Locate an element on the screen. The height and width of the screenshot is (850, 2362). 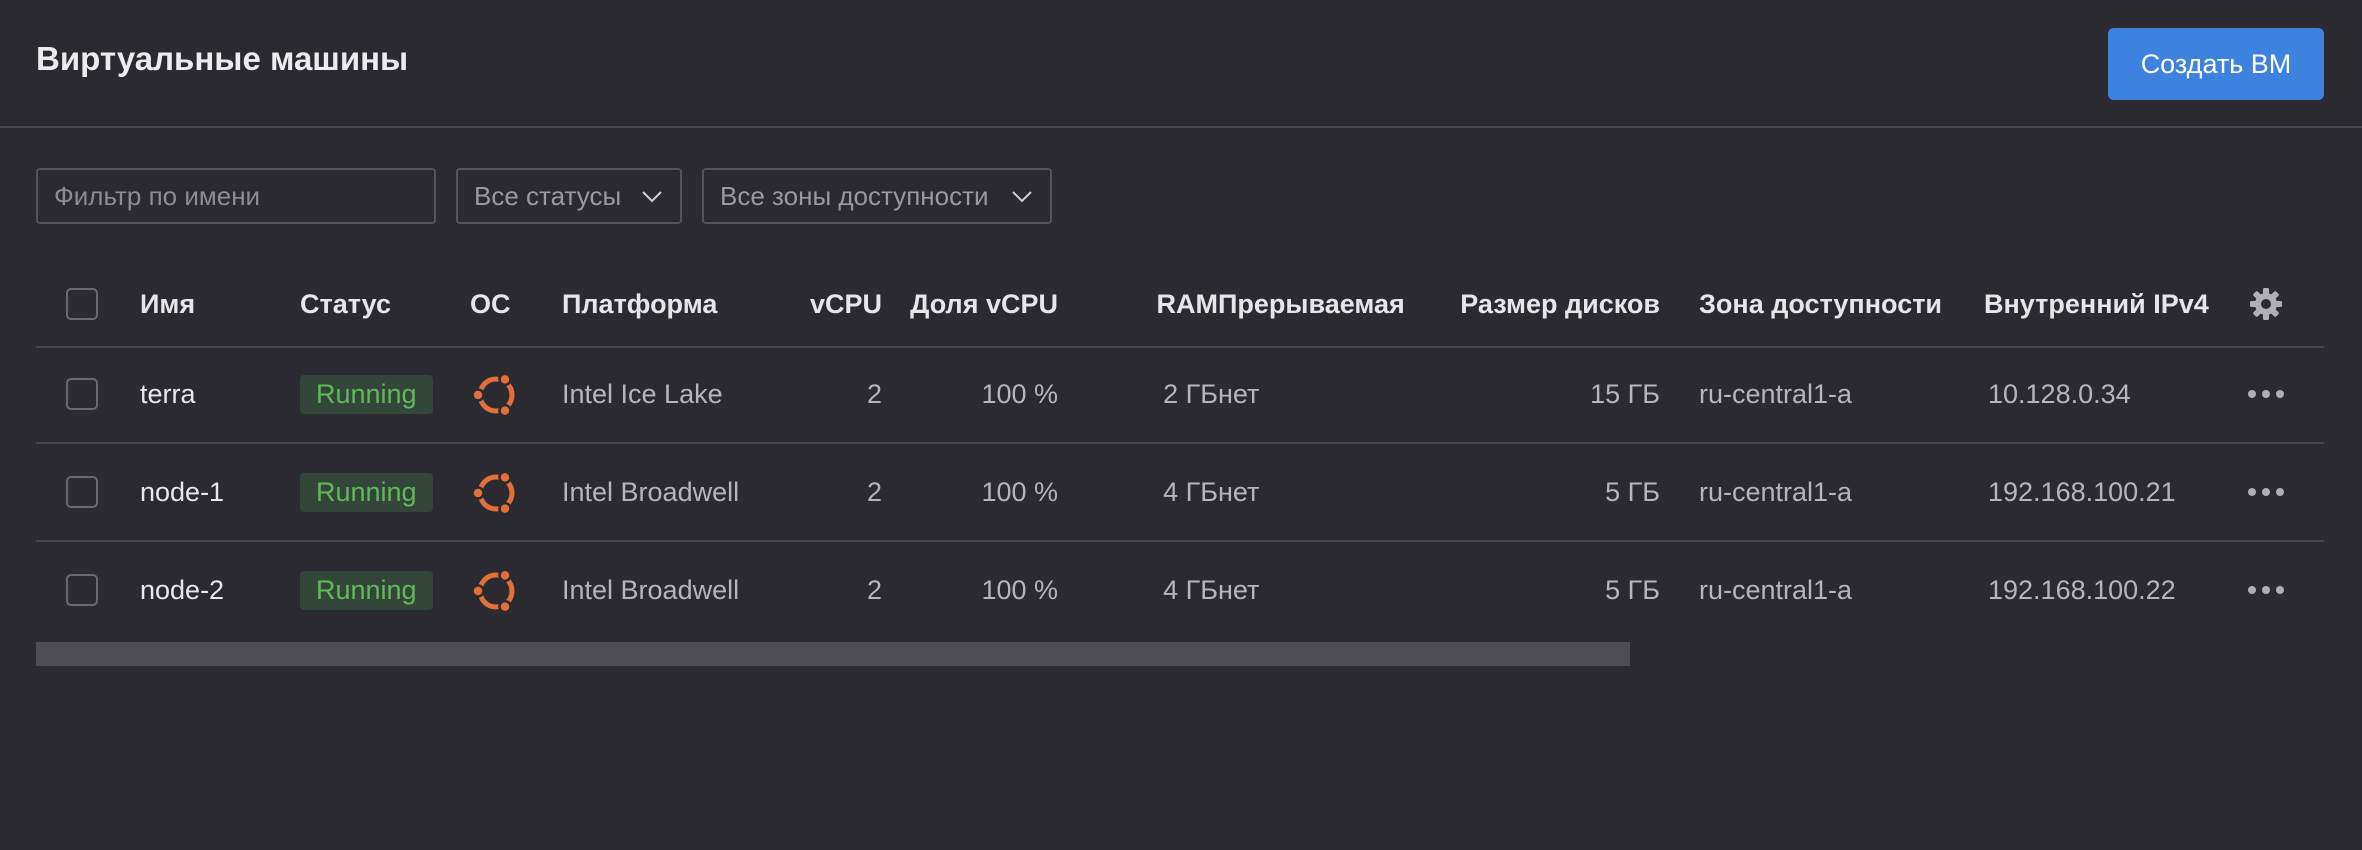
column-header-platform: Платформа is located at coordinates (639, 304).